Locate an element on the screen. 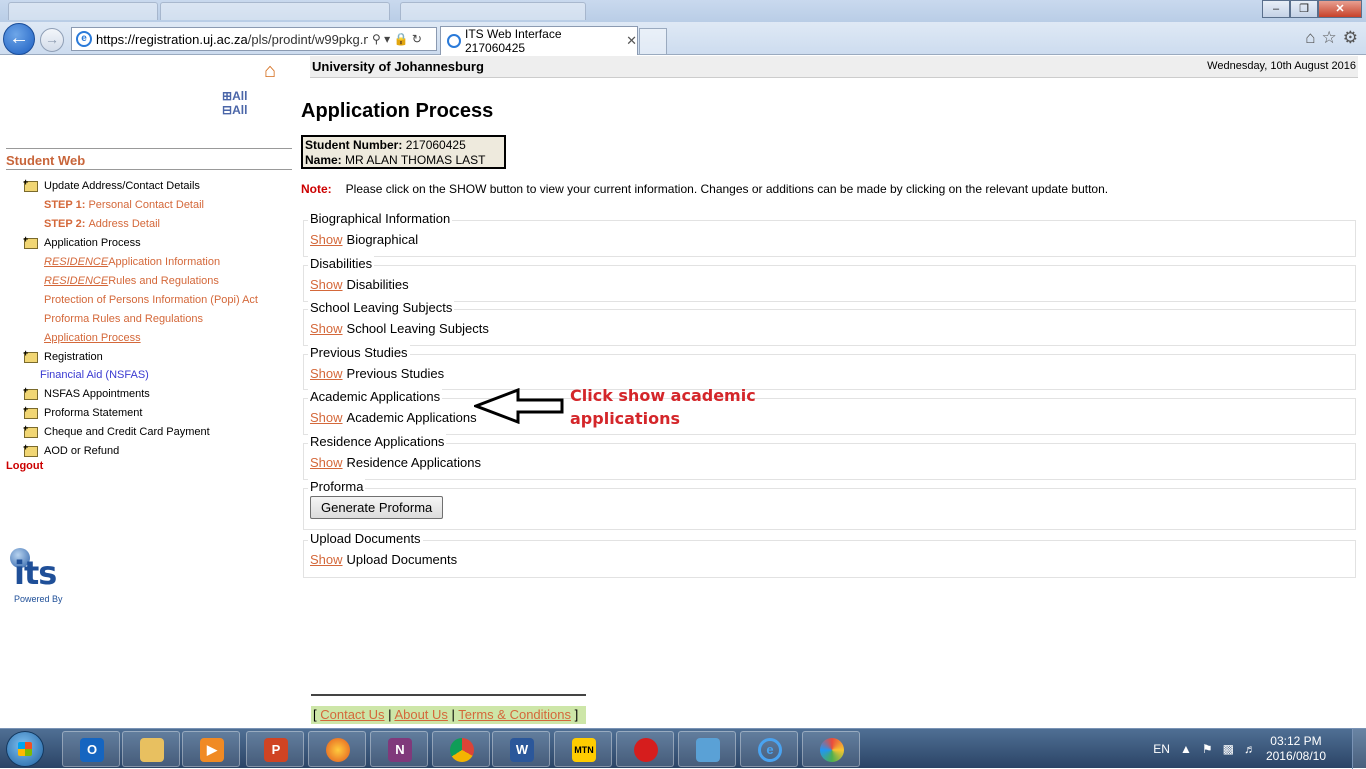 Image resolution: width=1366 pixels, height=769 pixels. student-number: 217060425 is located at coordinates (435, 145).